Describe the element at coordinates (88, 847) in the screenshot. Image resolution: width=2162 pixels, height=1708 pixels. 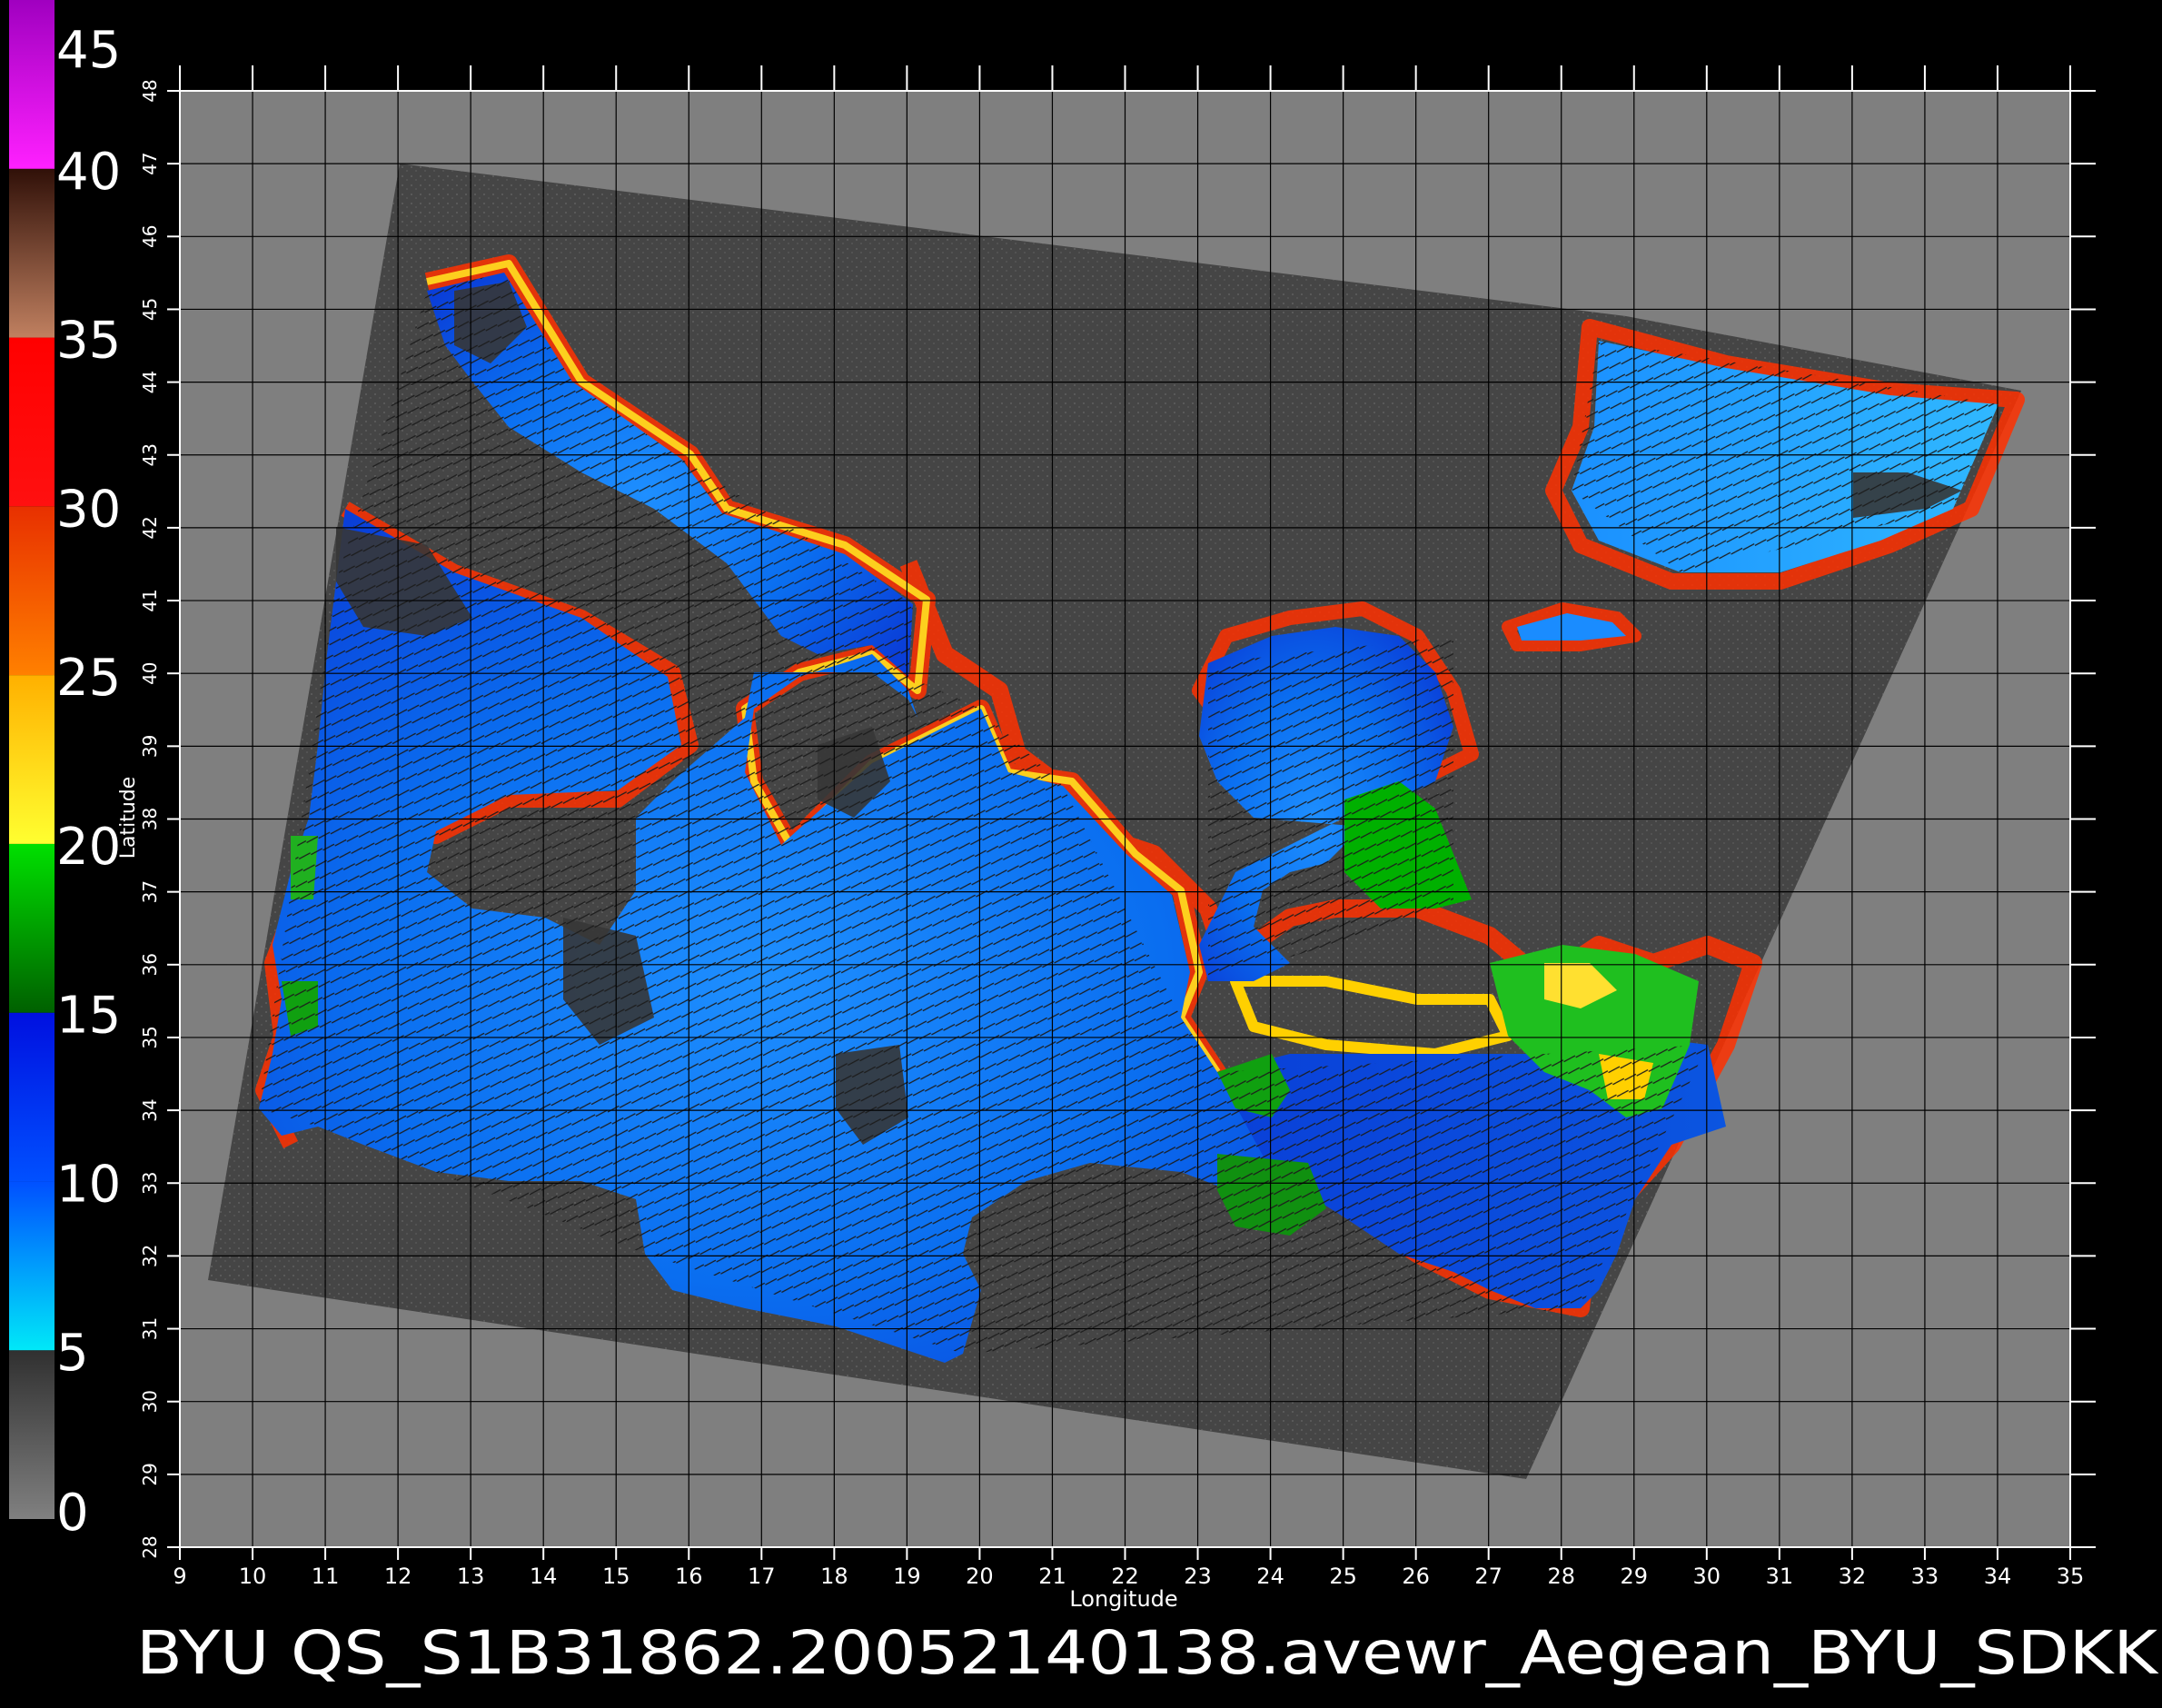
I see `colorbar-label: 20` at that location.